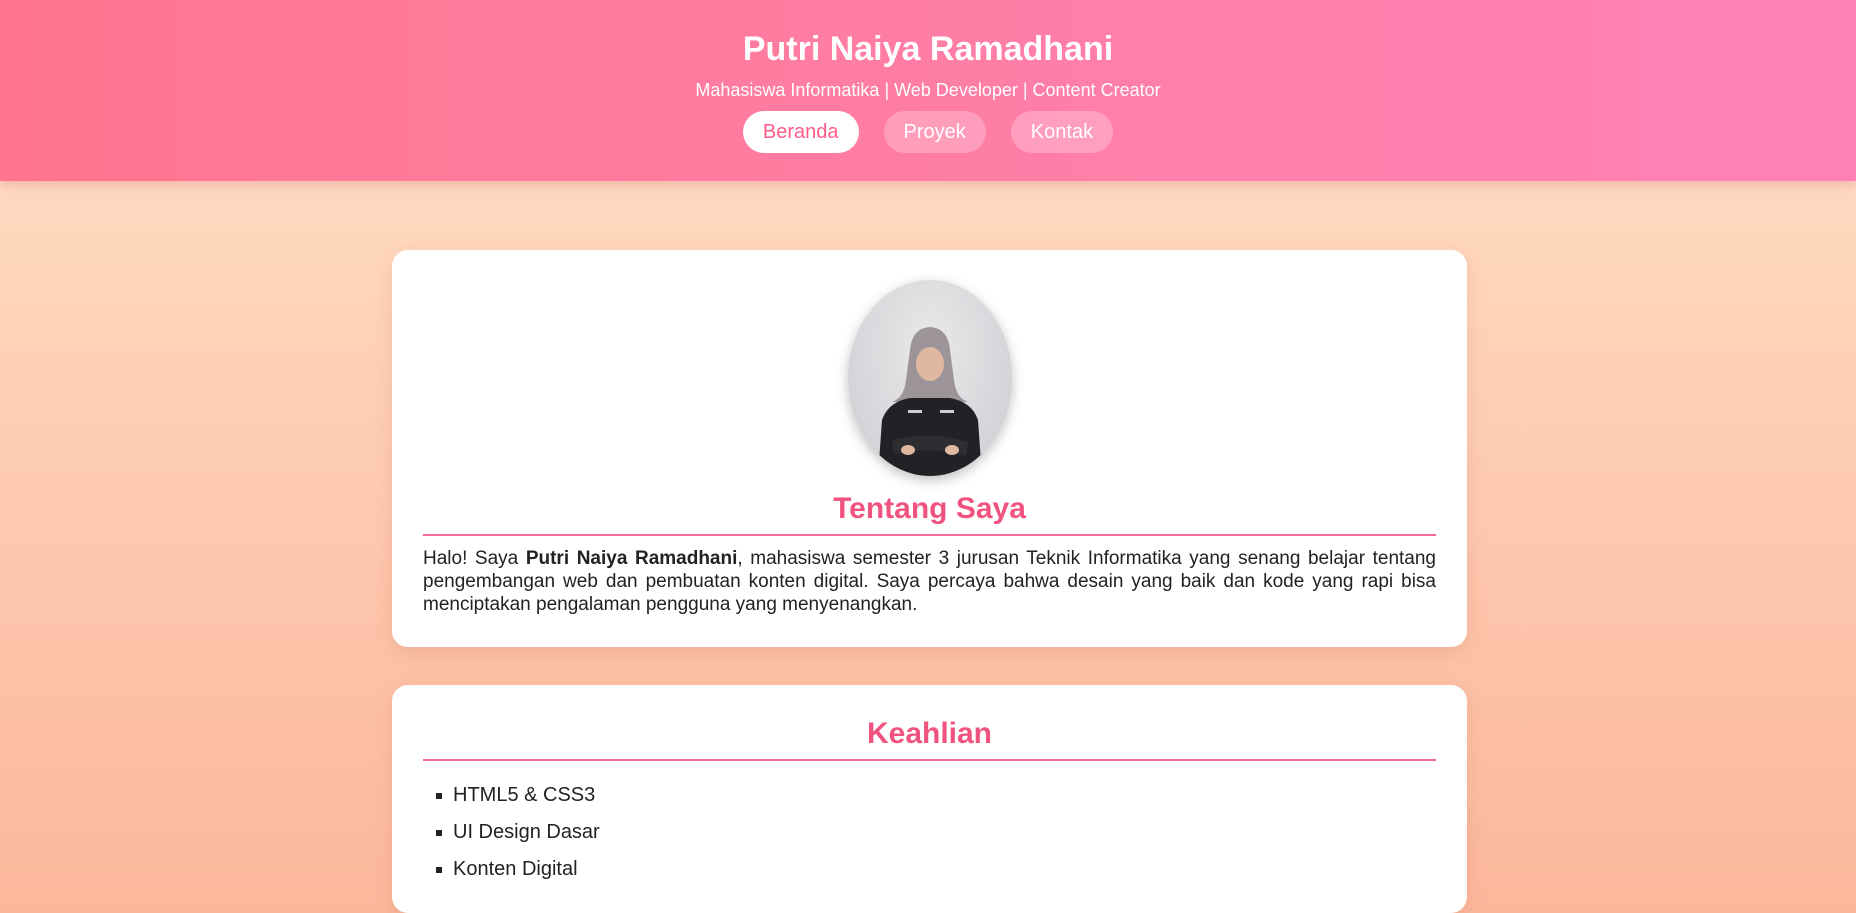 This screenshot has height=913, width=1856. What do you see at coordinates (800, 132) in the screenshot?
I see `nav-link-beranda: Beranda` at bounding box center [800, 132].